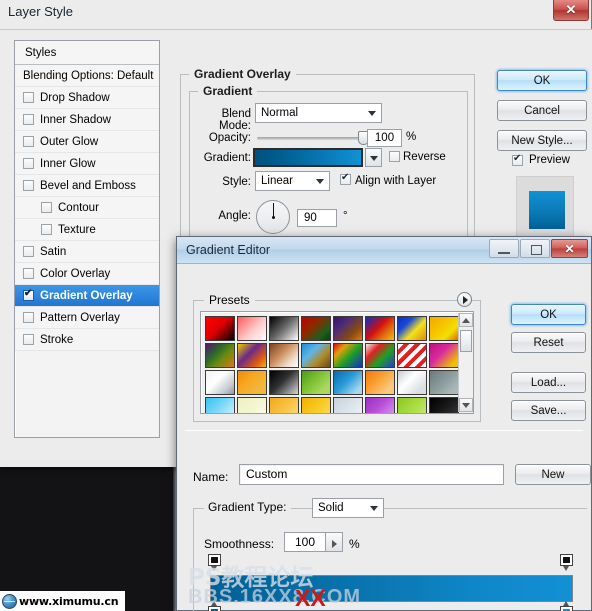  I want to click on reset-button: Reset, so click(548, 342).